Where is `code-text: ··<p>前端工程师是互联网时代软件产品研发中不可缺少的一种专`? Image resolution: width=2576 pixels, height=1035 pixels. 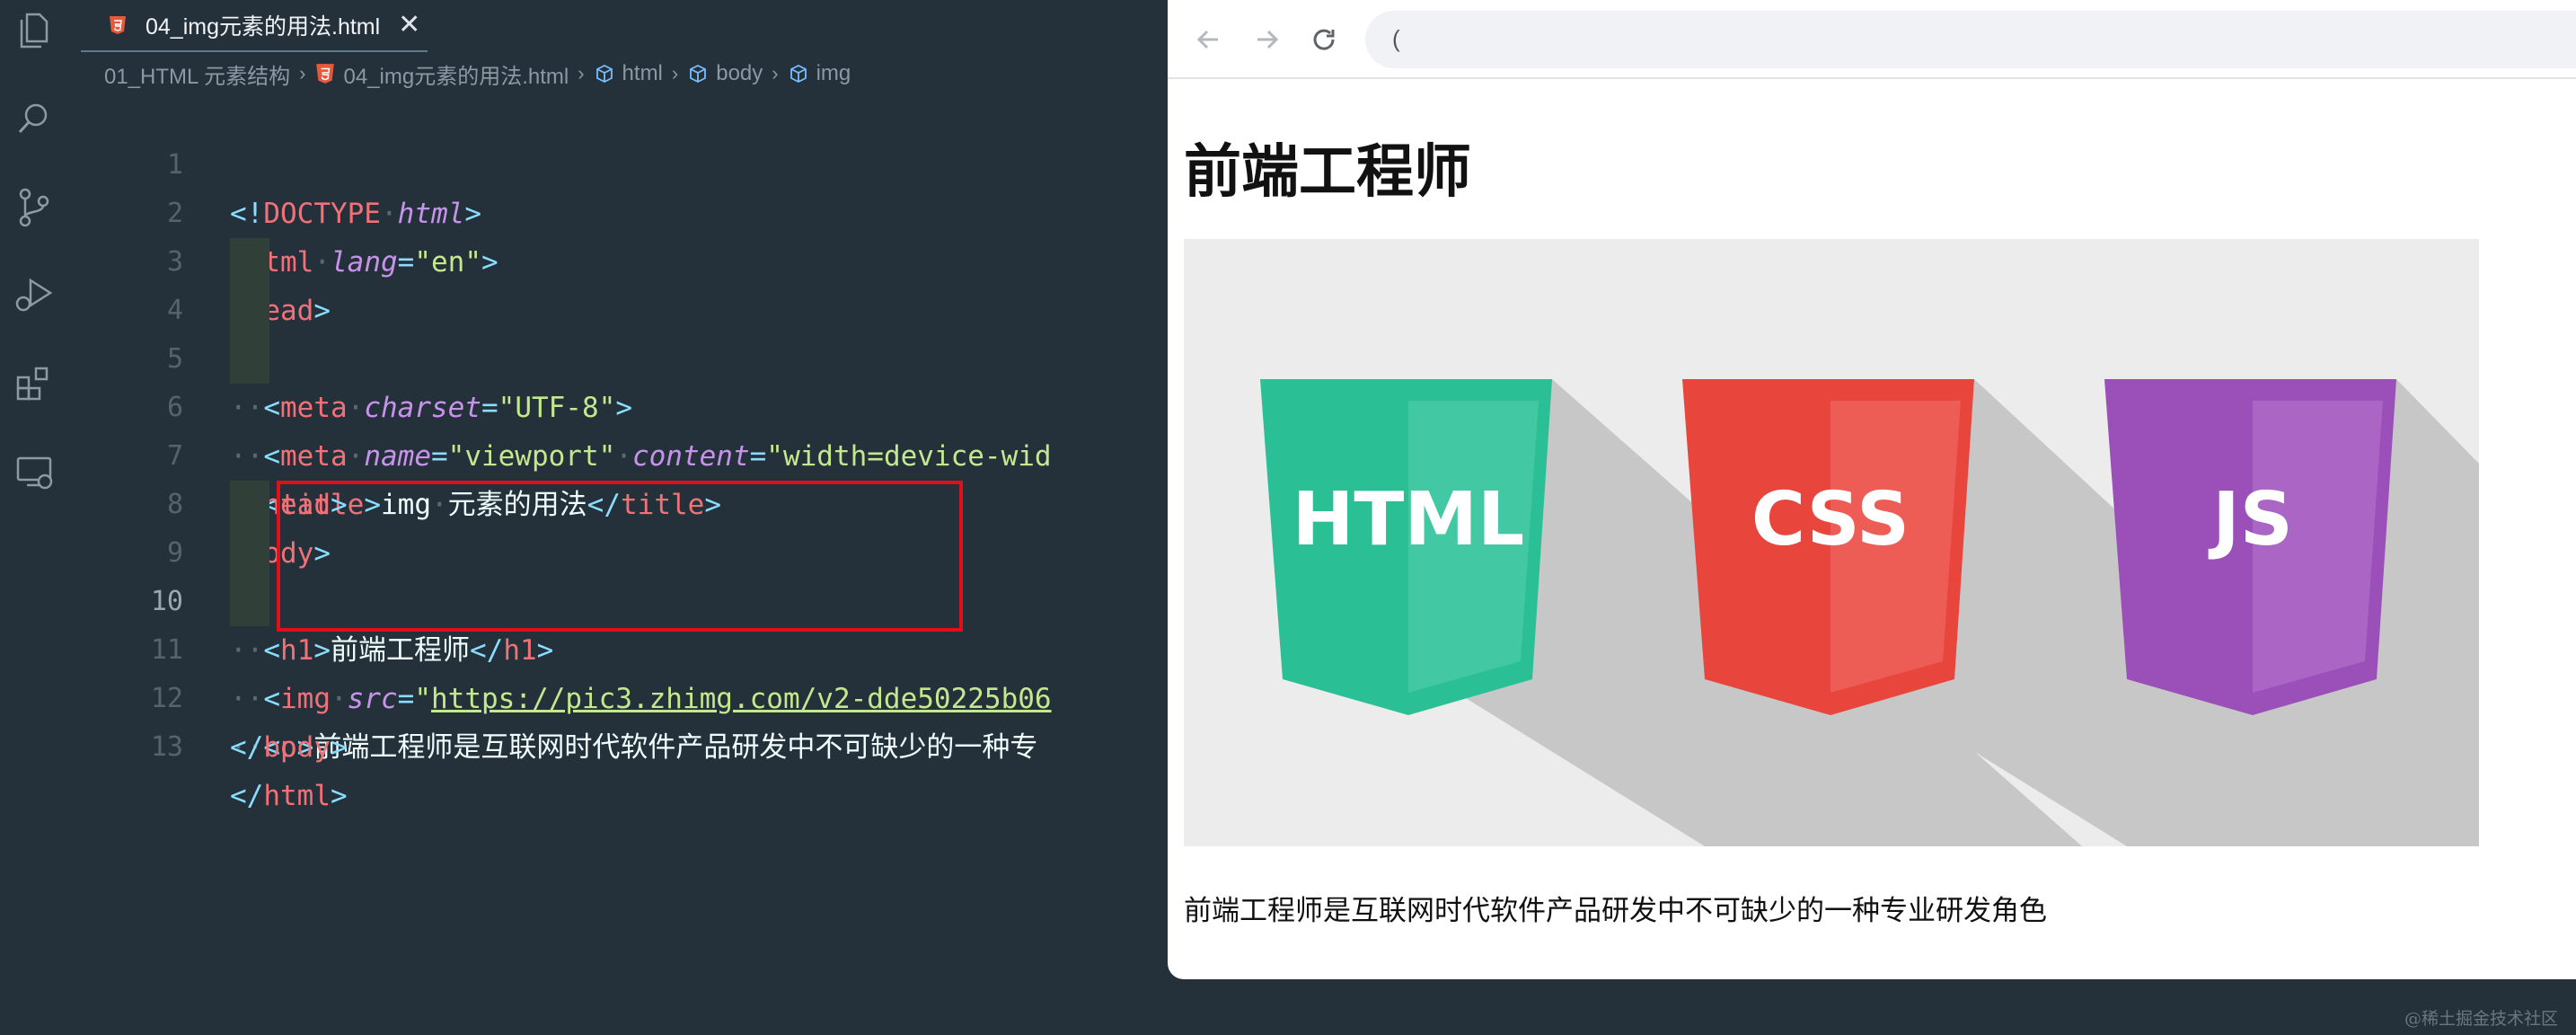
code-text: ··<p>前端工程师是互联网时代软件产品研发中不可缺少的一种专 is located at coordinates (634, 747).